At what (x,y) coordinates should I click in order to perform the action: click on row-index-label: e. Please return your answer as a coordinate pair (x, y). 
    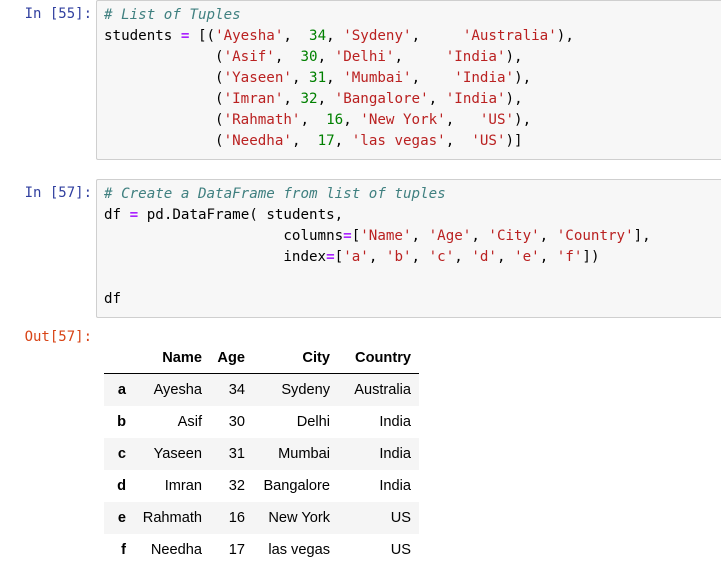
    Looking at the image, I should click on (121, 518).